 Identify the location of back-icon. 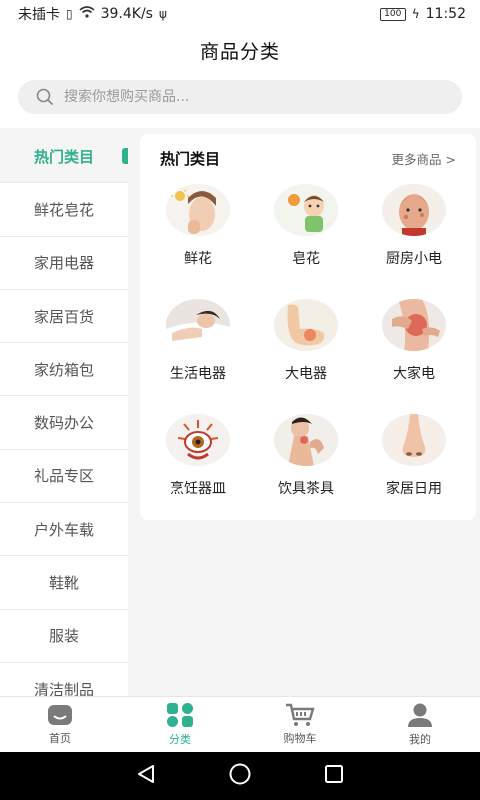
(146, 776).